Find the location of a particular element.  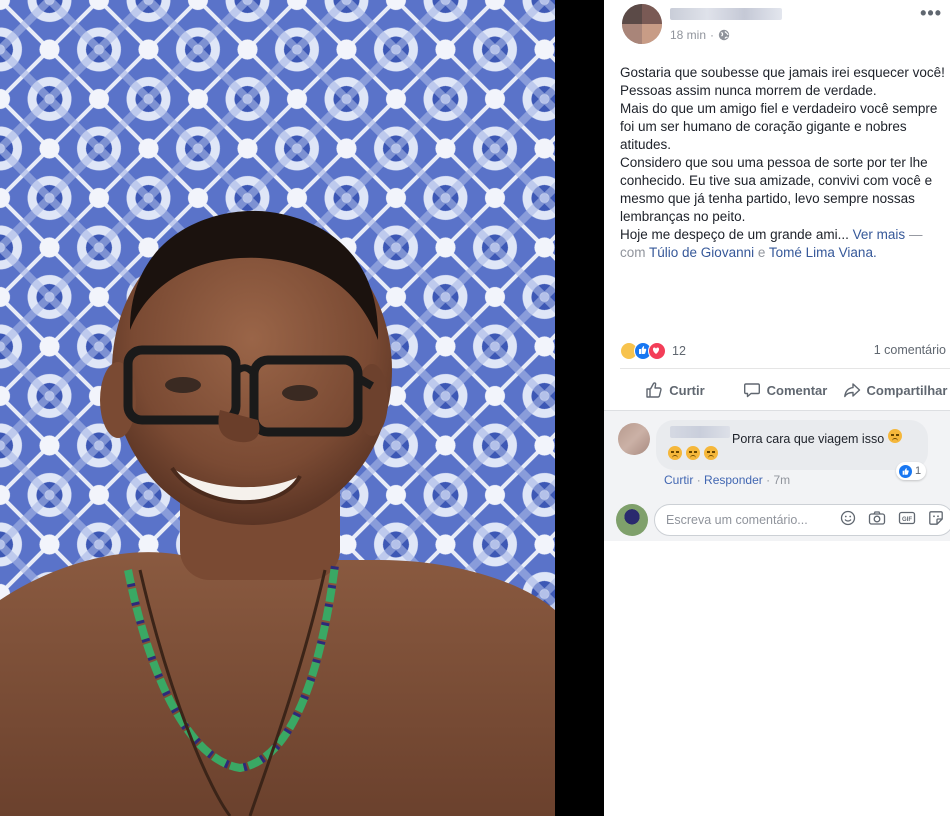

tagged-user-1: Túlio de Giovanni is located at coordinates (701, 252).